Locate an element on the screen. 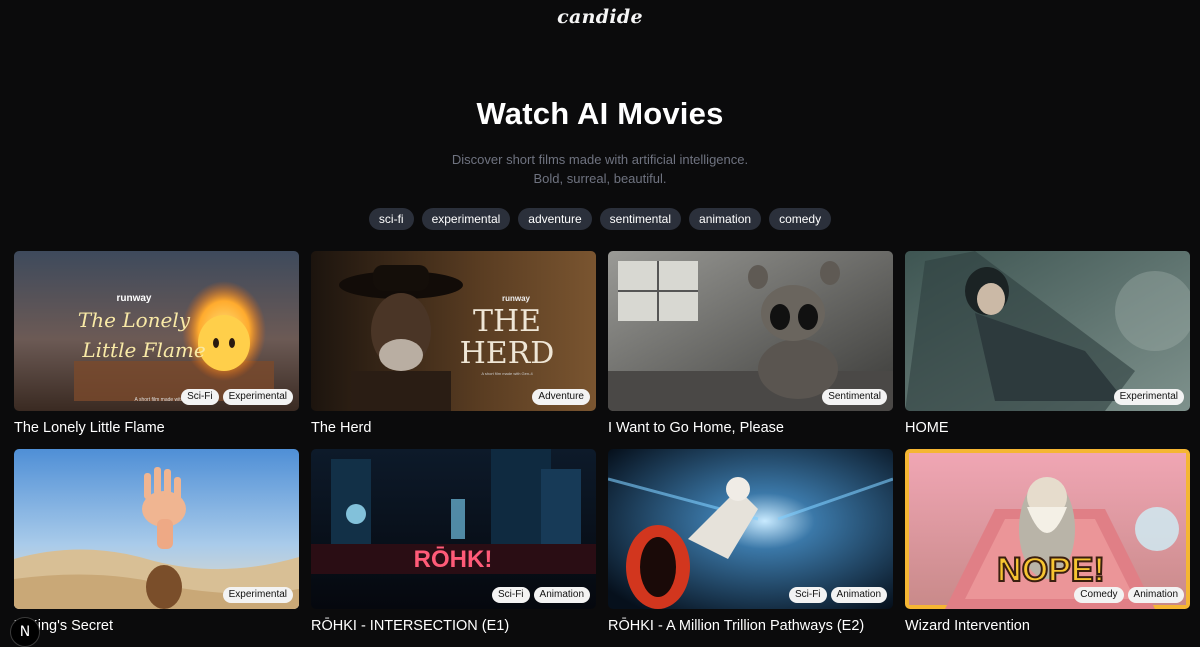 This screenshot has height=647, width=1200. genre-badges: Sci-Fi Experimental is located at coordinates (237, 397).